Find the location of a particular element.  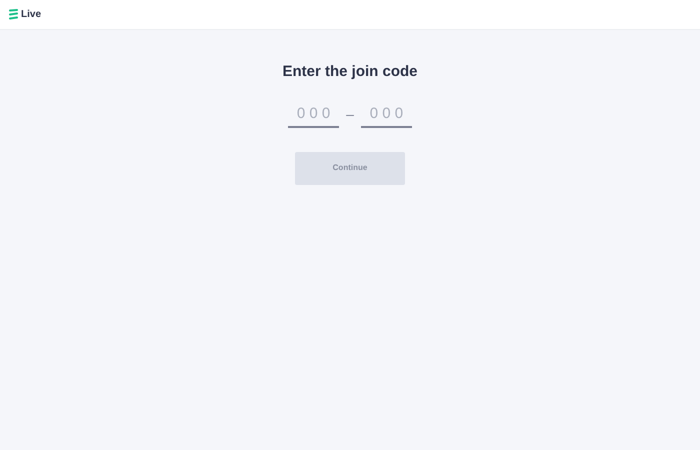

brand-name: Live is located at coordinates (31, 15).